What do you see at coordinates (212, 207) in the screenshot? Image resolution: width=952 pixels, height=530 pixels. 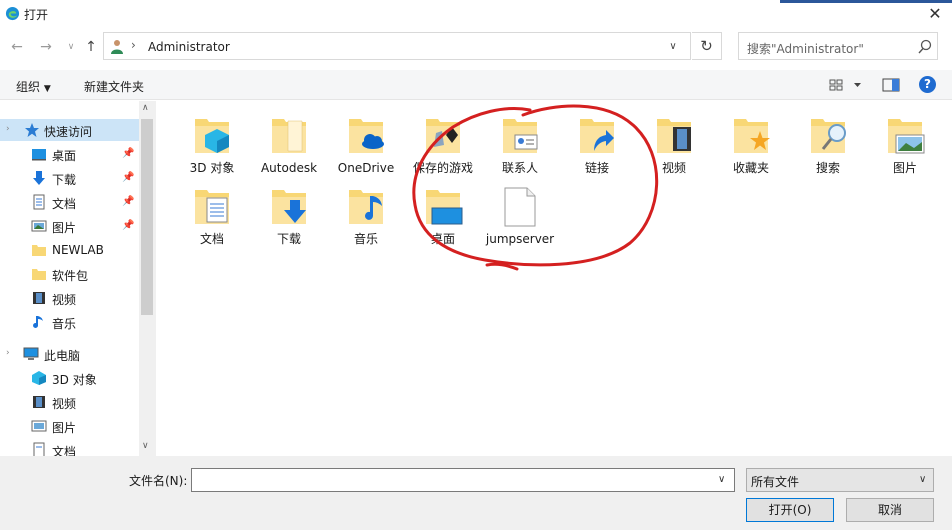 I see `documents-folder-icon` at bounding box center [212, 207].